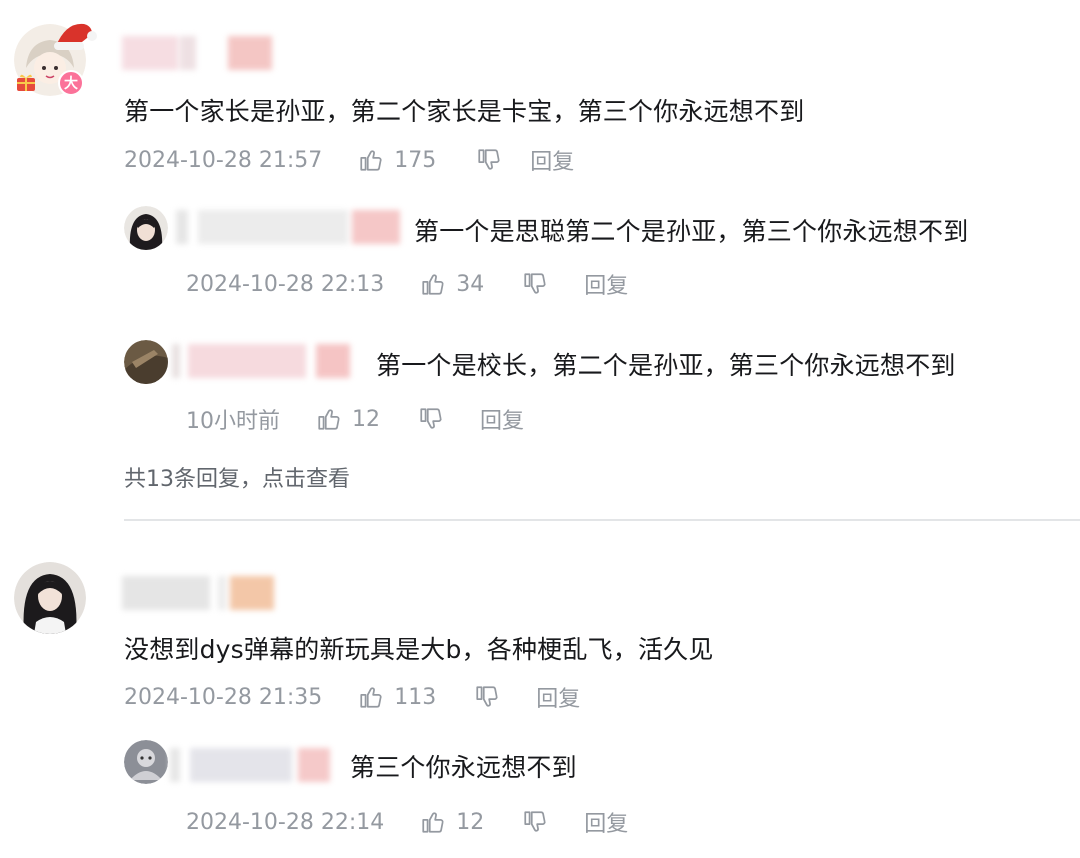 The width and height of the screenshot is (1080, 858). What do you see at coordinates (233, 421) in the screenshot?
I see `reply-time: 10小时前` at bounding box center [233, 421].